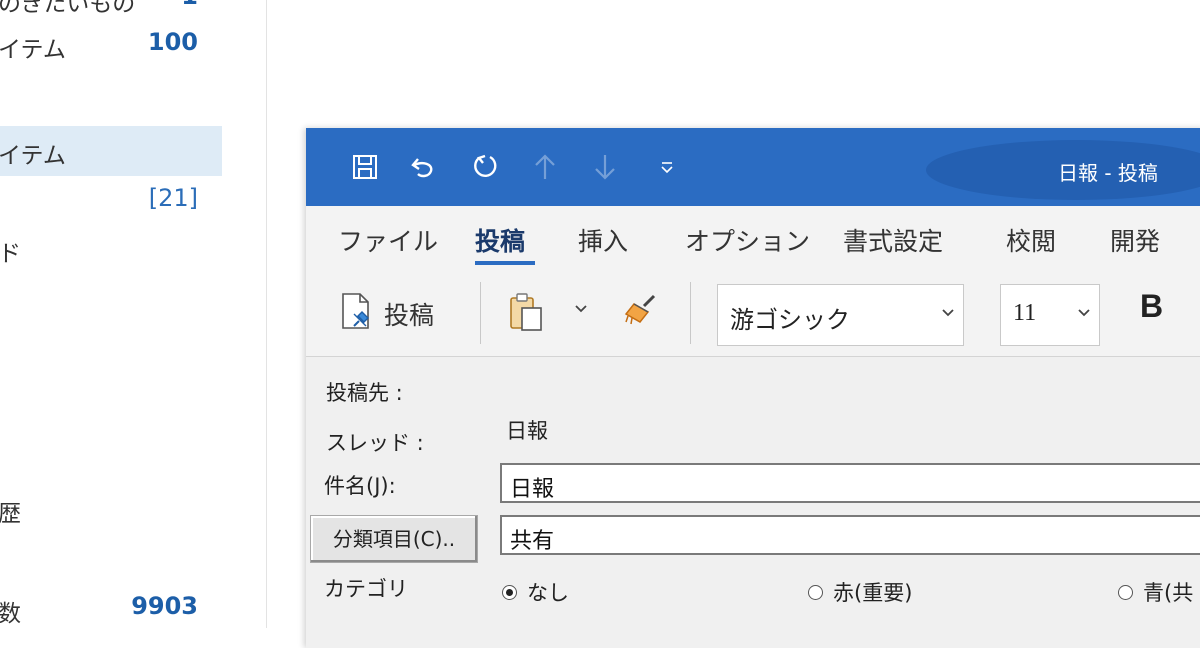 The width and height of the screenshot is (1200, 648). What do you see at coordinates (873, 593) in the screenshot?
I see `radio-red-label: 赤(重要)` at bounding box center [873, 593].